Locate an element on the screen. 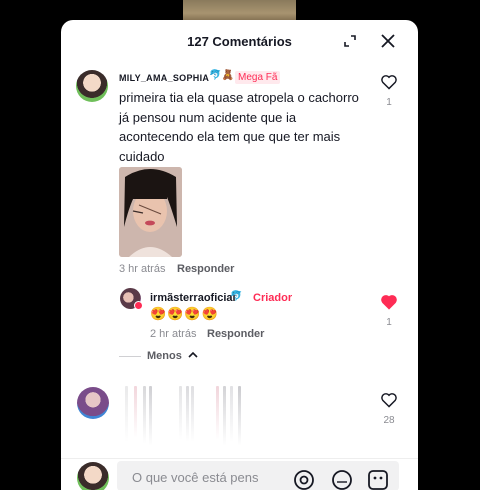 The image size is (480, 490). my-avatar is located at coordinates (93, 476).